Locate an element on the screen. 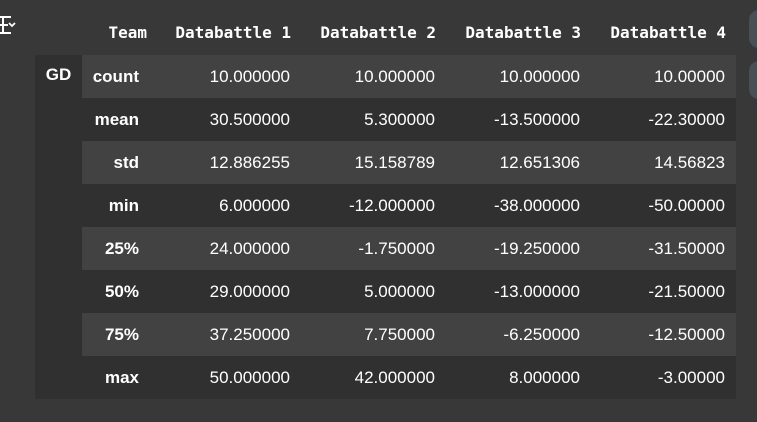  column-header: Databattle 1 is located at coordinates (228, 32).